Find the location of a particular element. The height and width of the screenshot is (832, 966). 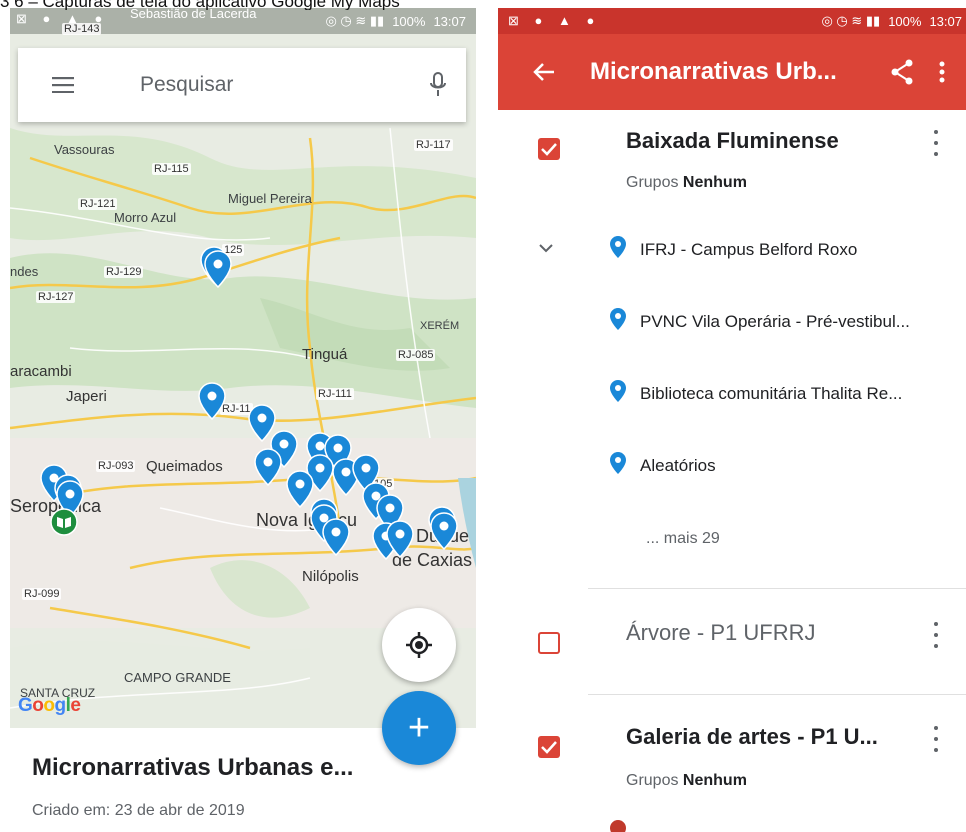

chevron-down-icon is located at coordinates (546, 249).